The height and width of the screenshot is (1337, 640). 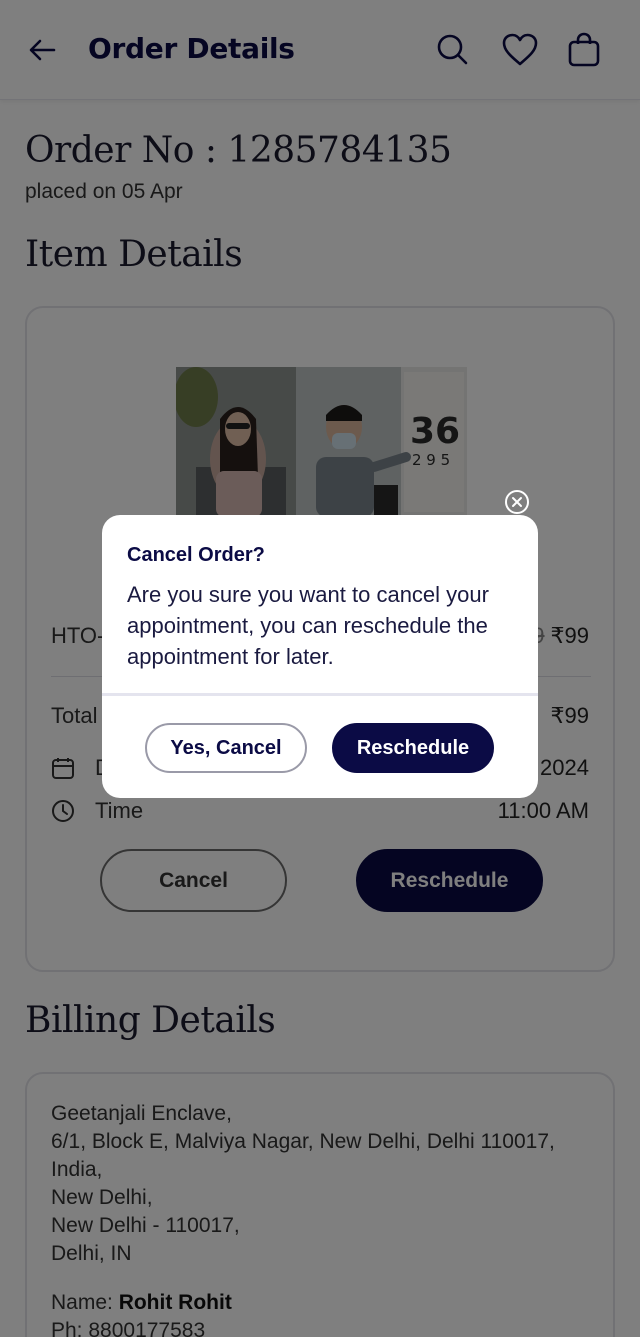 I want to click on close-icon, so click(x=517, y=502).